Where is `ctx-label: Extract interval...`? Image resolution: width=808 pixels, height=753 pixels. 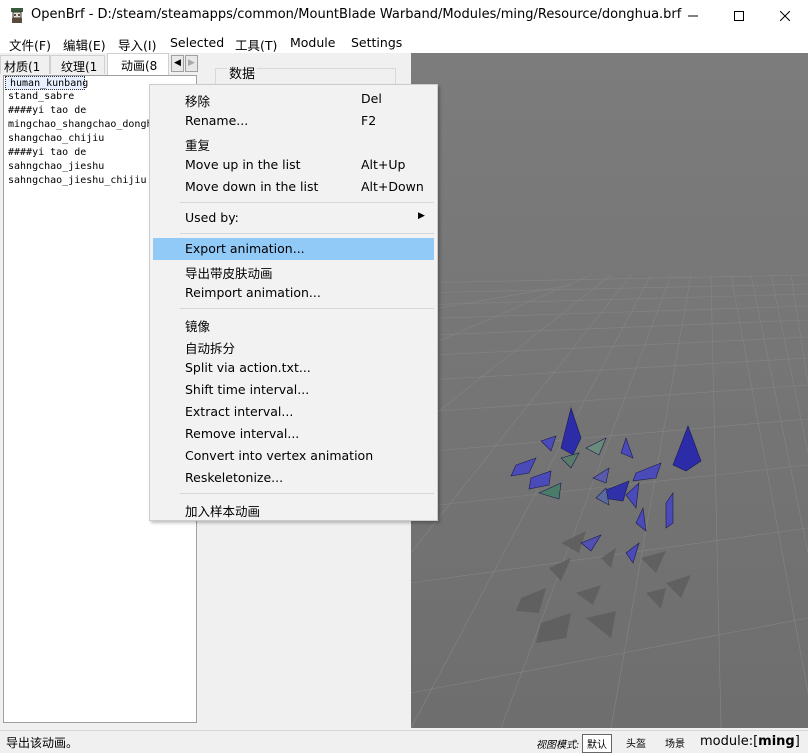 ctx-label: Extract interval... is located at coordinates (239, 411).